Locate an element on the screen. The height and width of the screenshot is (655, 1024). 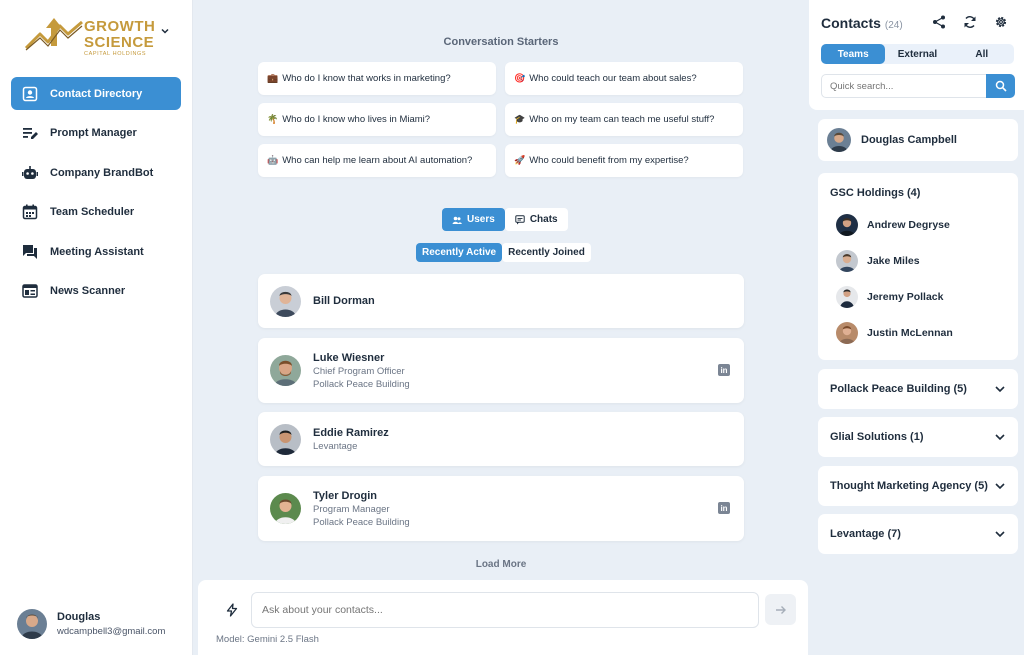
search-icon is located at coordinates (1001, 86).